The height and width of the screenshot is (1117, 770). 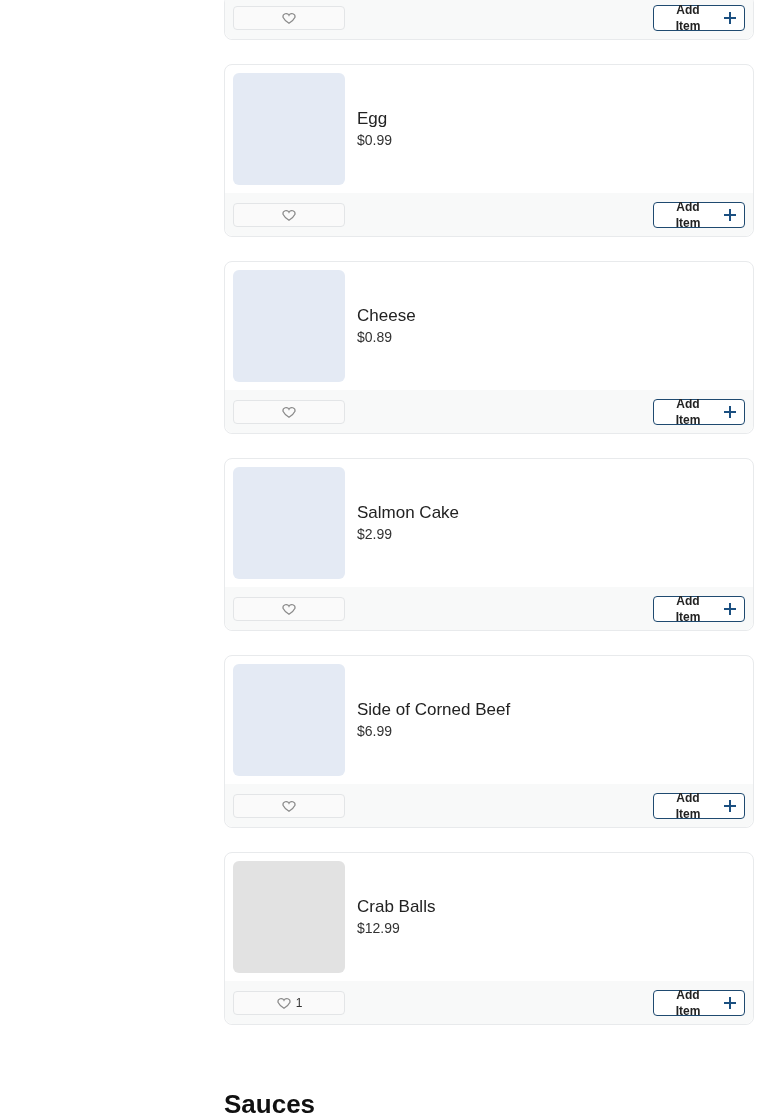 What do you see at coordinates (408, 513) in the screenshot?
I see `product-name: Salmon Cake` at bounding box center [408, 513].